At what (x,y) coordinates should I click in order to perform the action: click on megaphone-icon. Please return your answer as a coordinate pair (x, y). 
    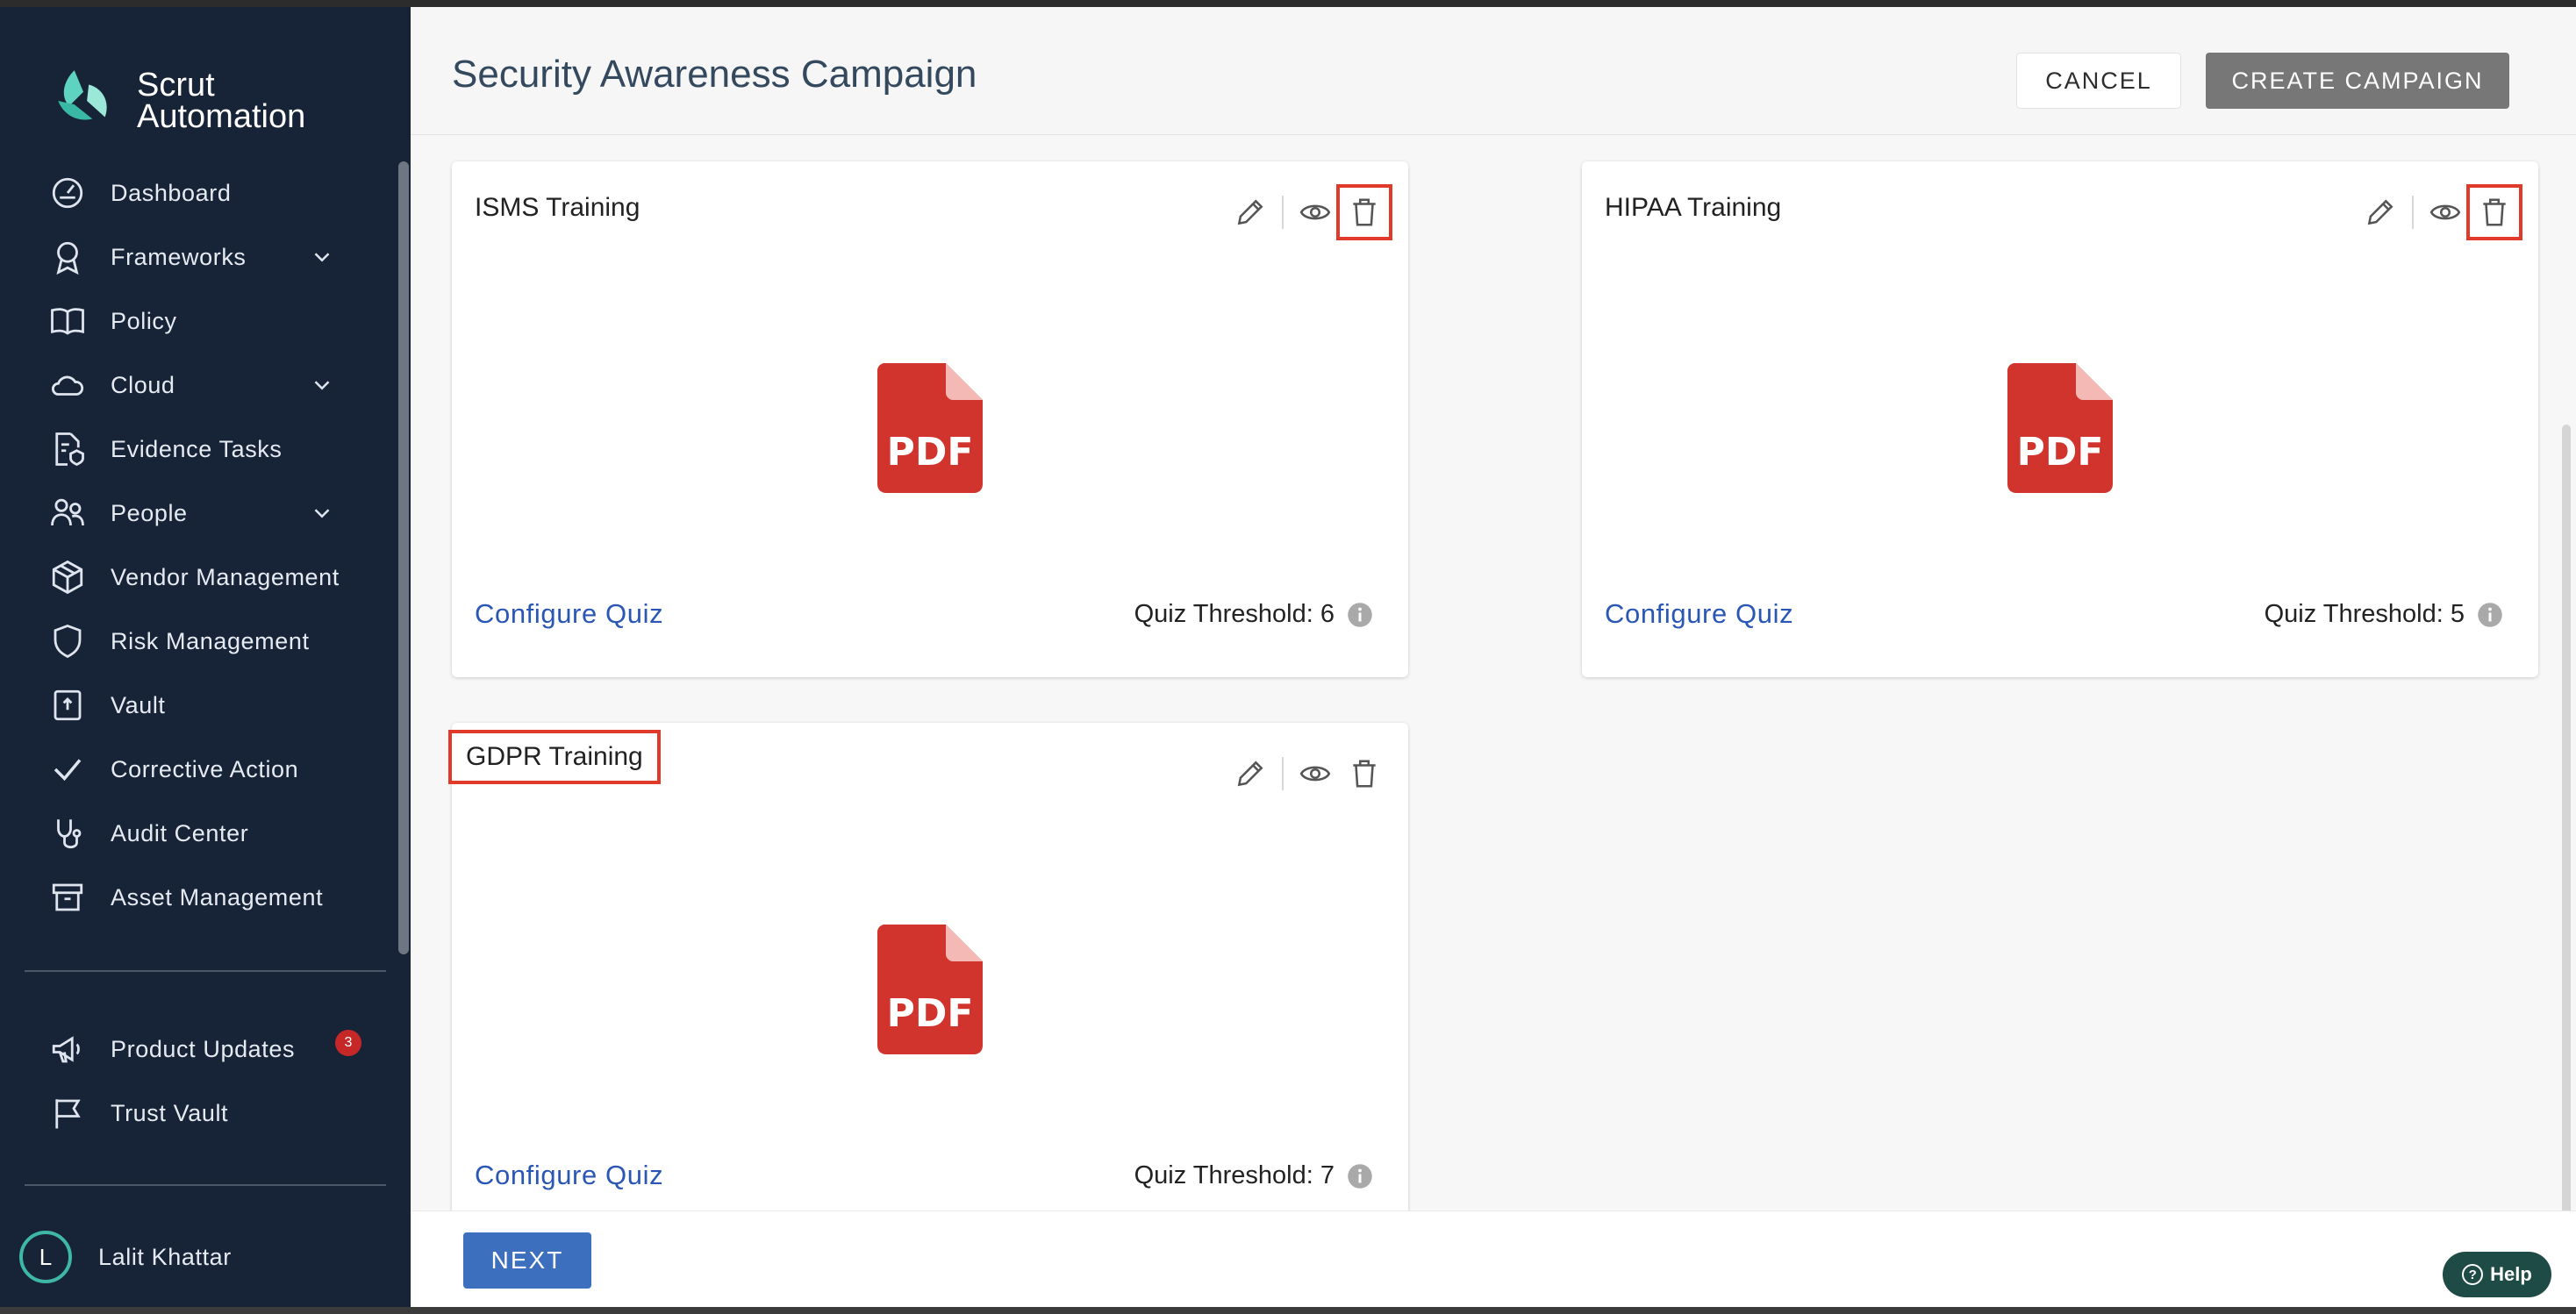
    Looking at the image, I should click on (67, 1049).